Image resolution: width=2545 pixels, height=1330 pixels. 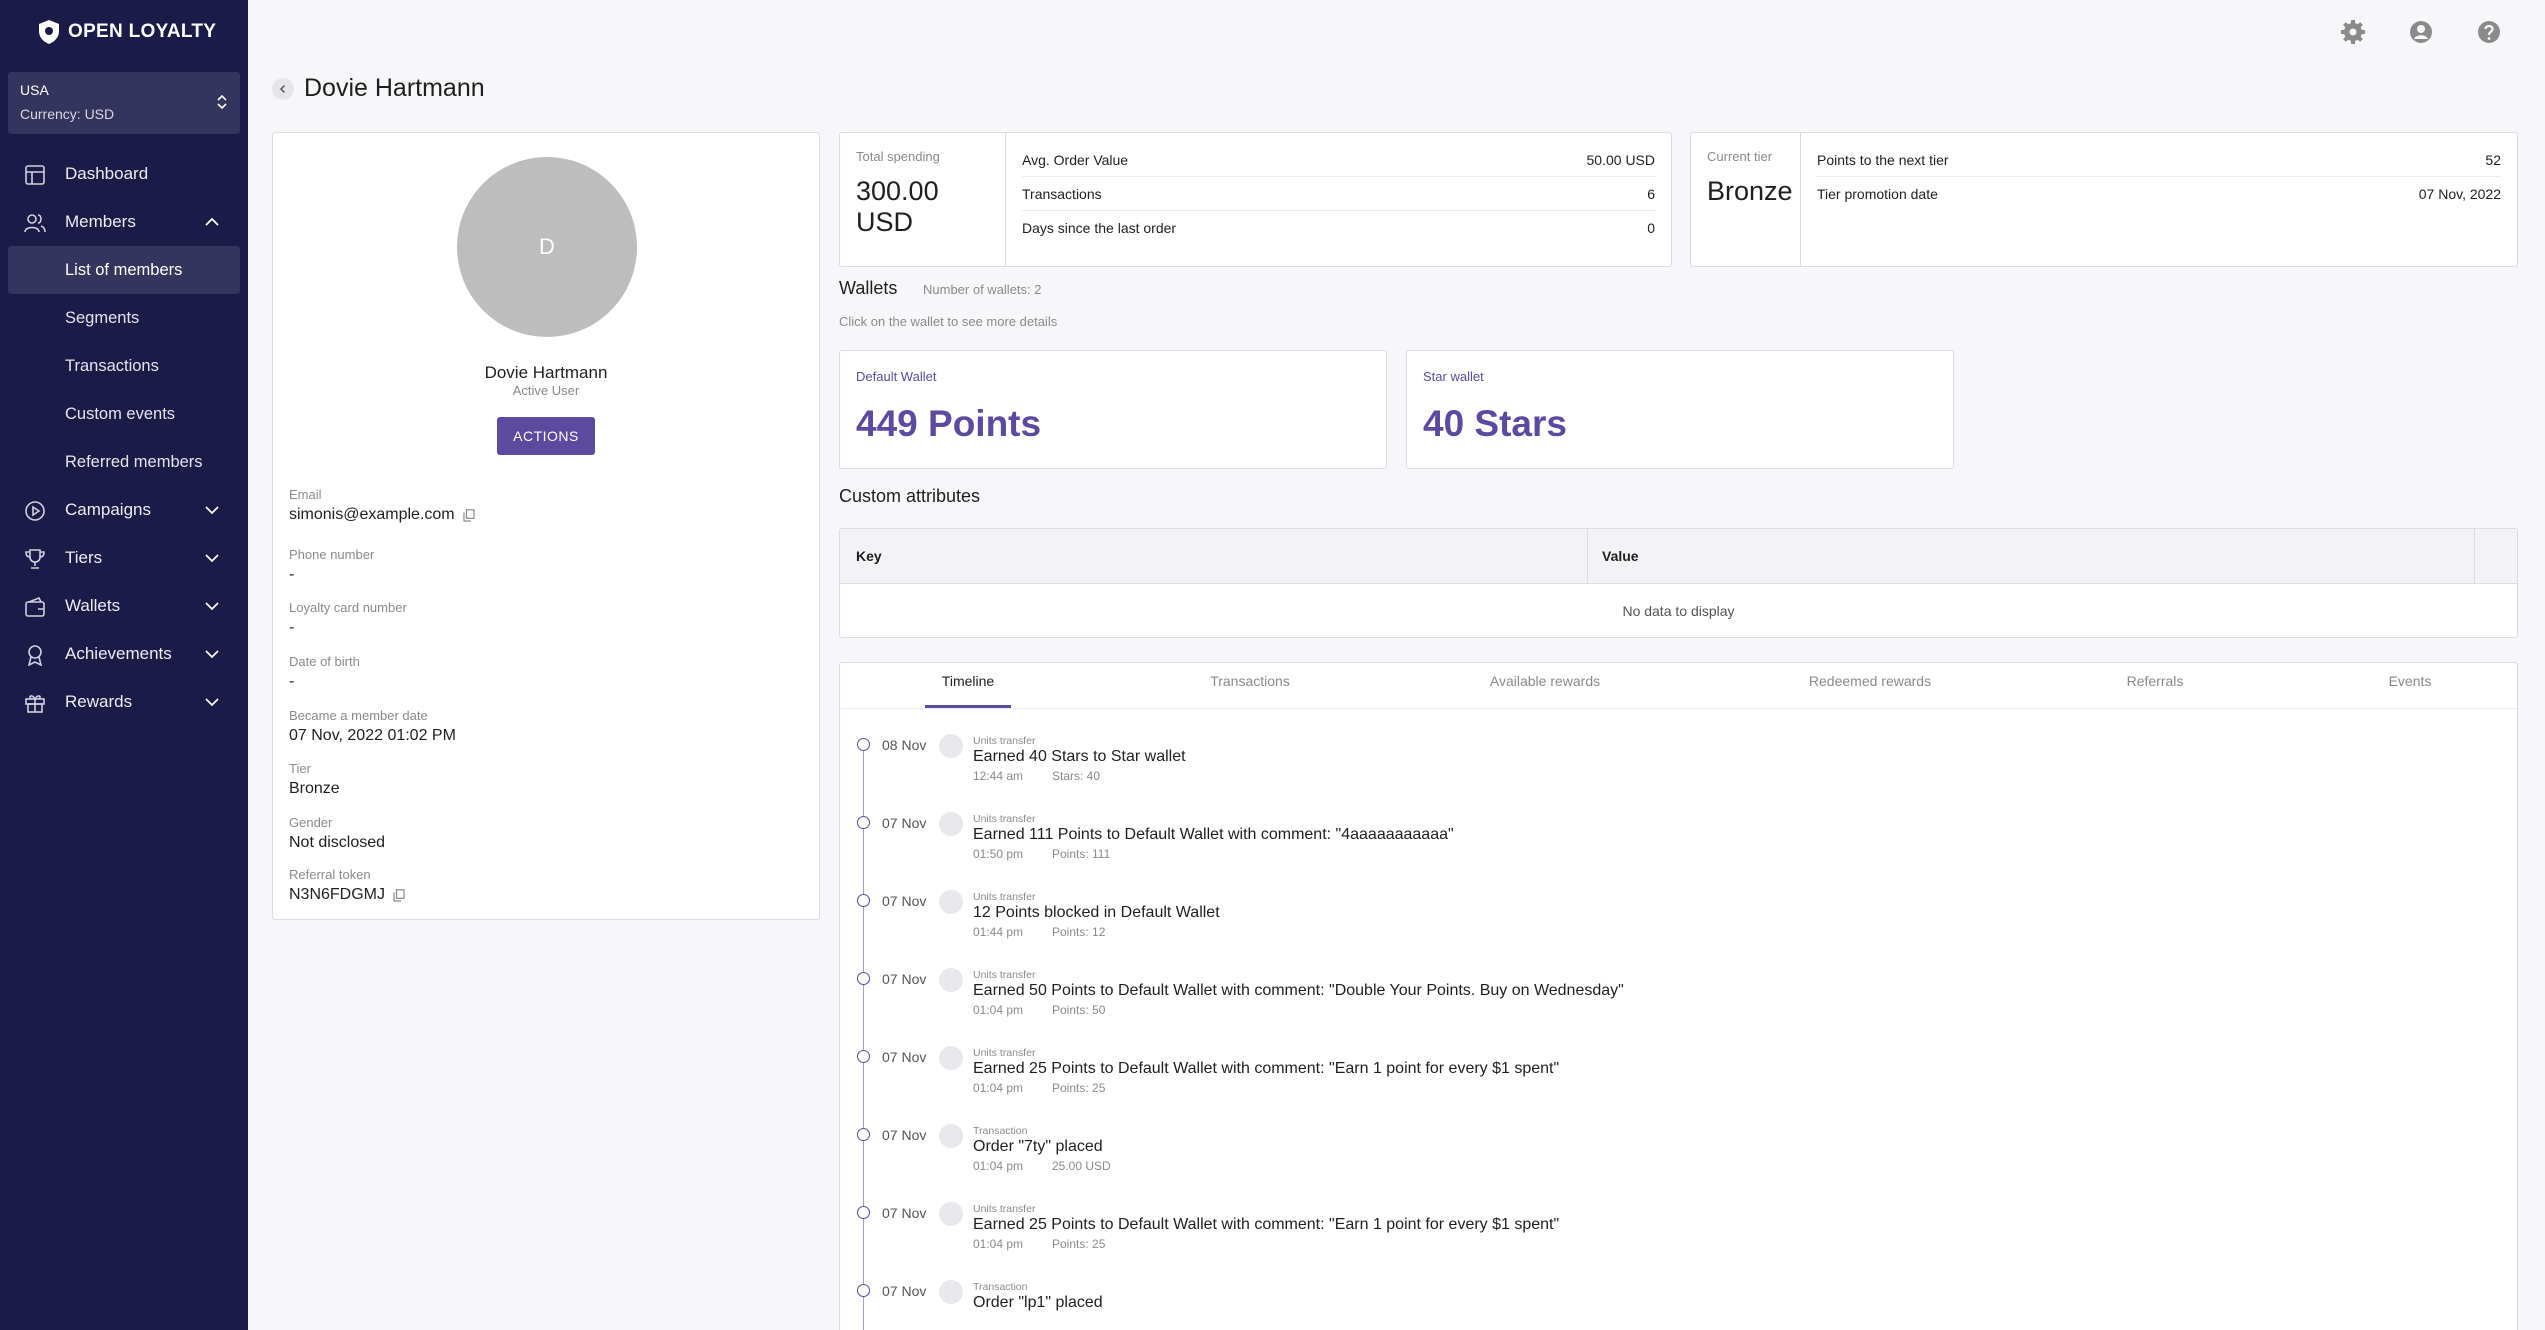 I want to click on nav-dashboard: Dashboard, so click(x=124, y=174).